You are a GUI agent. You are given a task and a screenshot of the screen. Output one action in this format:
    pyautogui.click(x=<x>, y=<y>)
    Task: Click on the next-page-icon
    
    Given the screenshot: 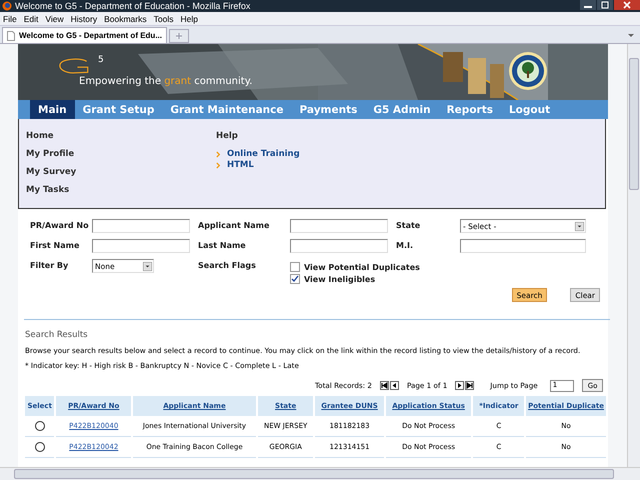 What is the action you would take?
    pyautogui.click(x=459, y=385)
    